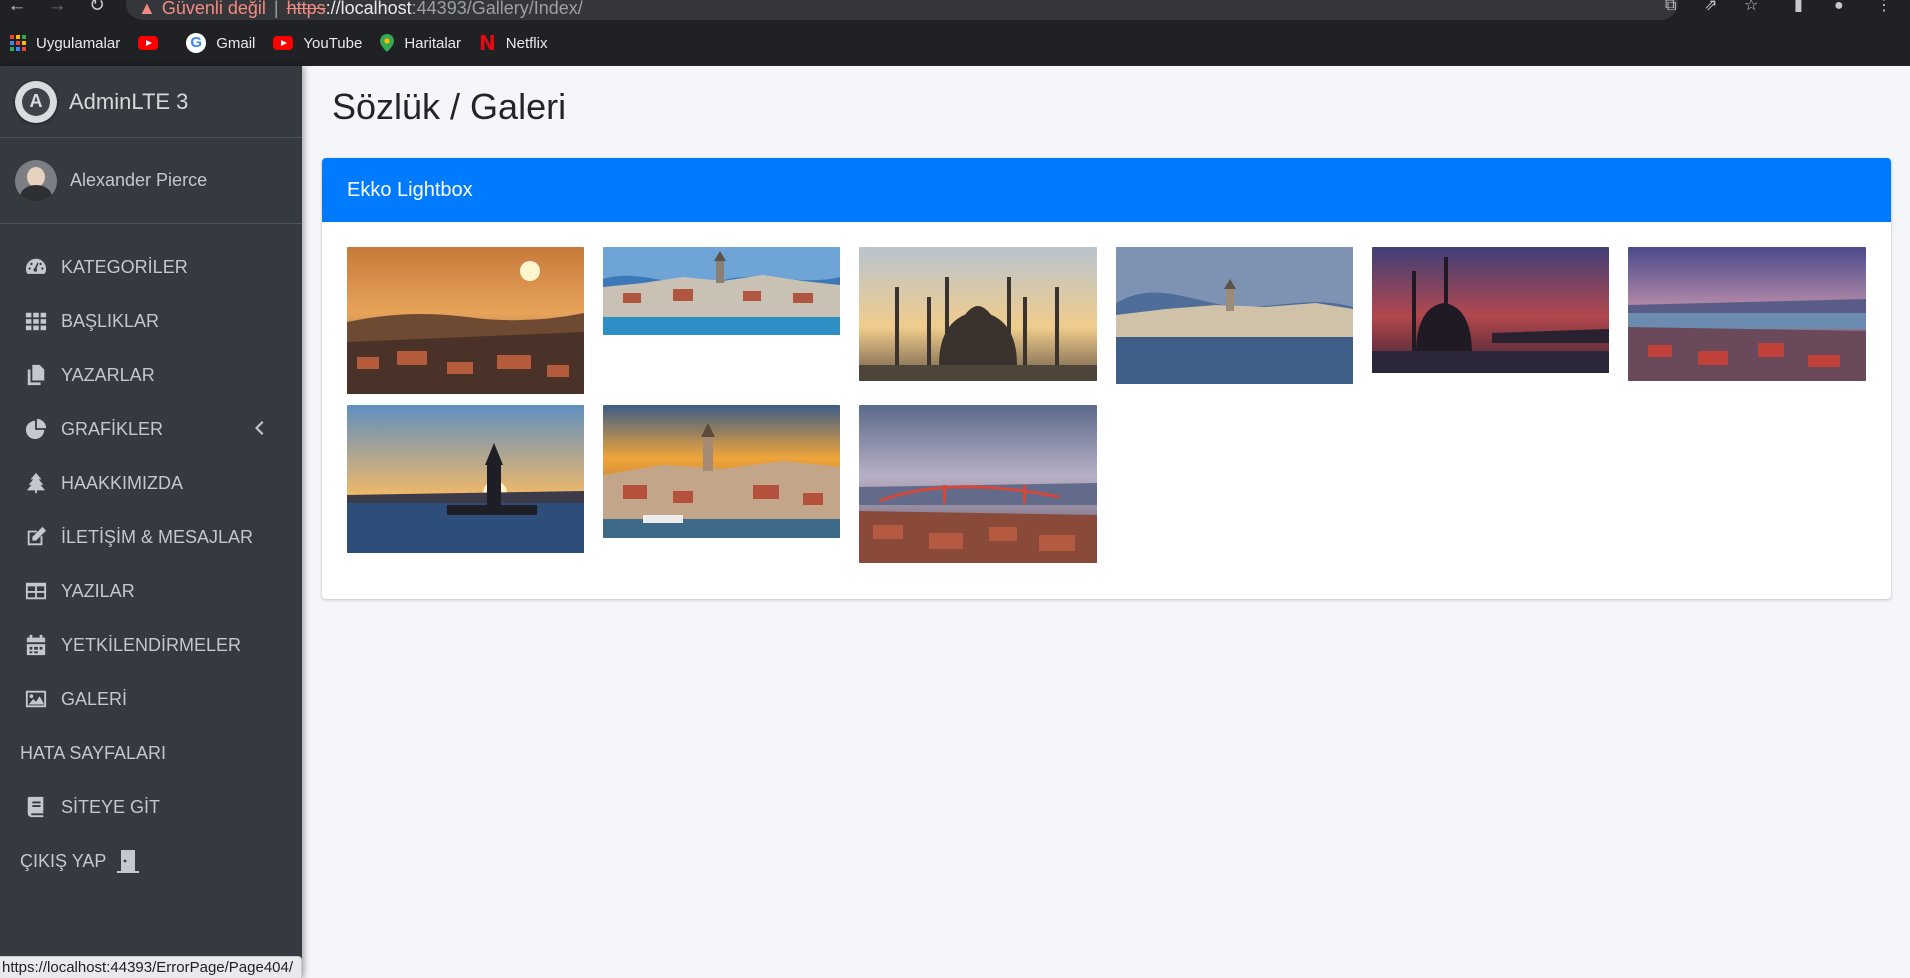 Image resolution: width=1910 pixels, height=978 pixels. What do you see at coordinates (36, 537) in the screenshot?
I see `edit-icon` at bounding box center [36, 537].